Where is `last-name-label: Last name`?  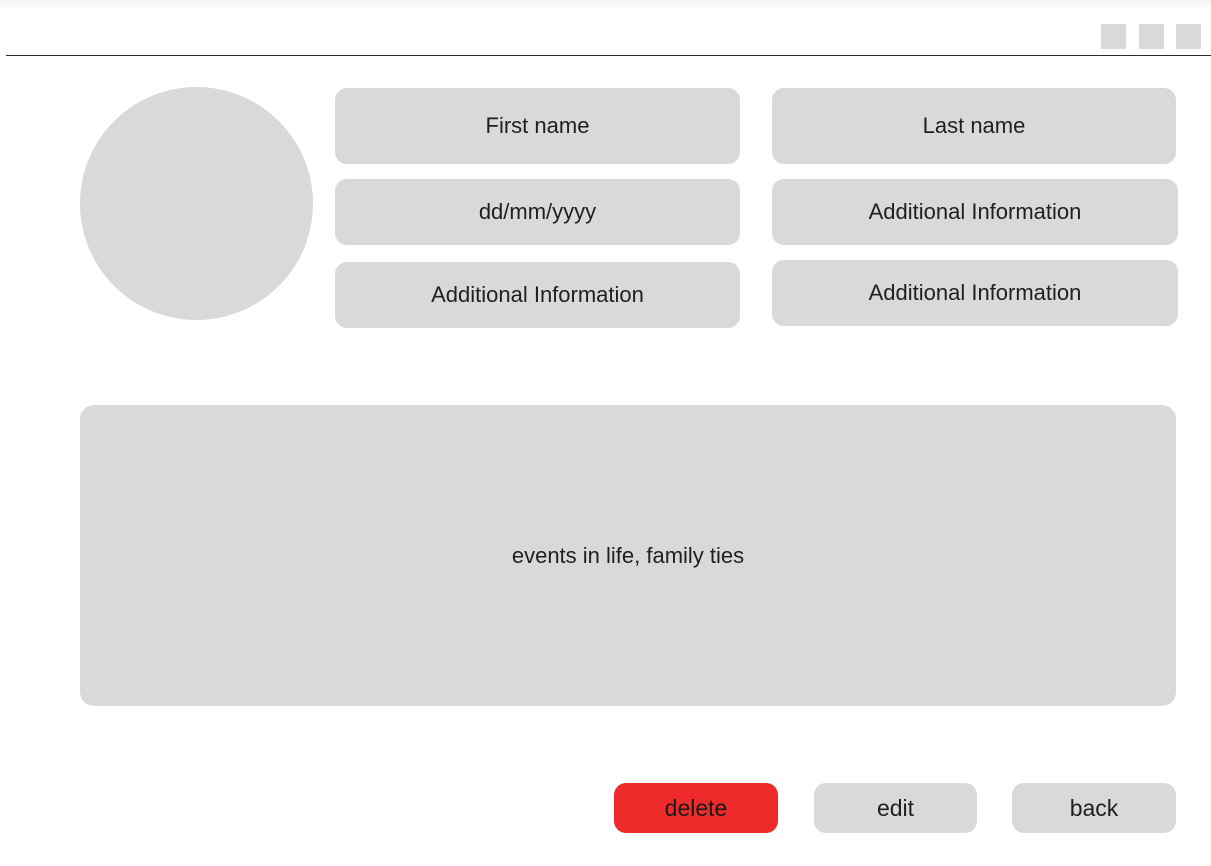 last-name-label: Last name is located at coordinates (974, 125).